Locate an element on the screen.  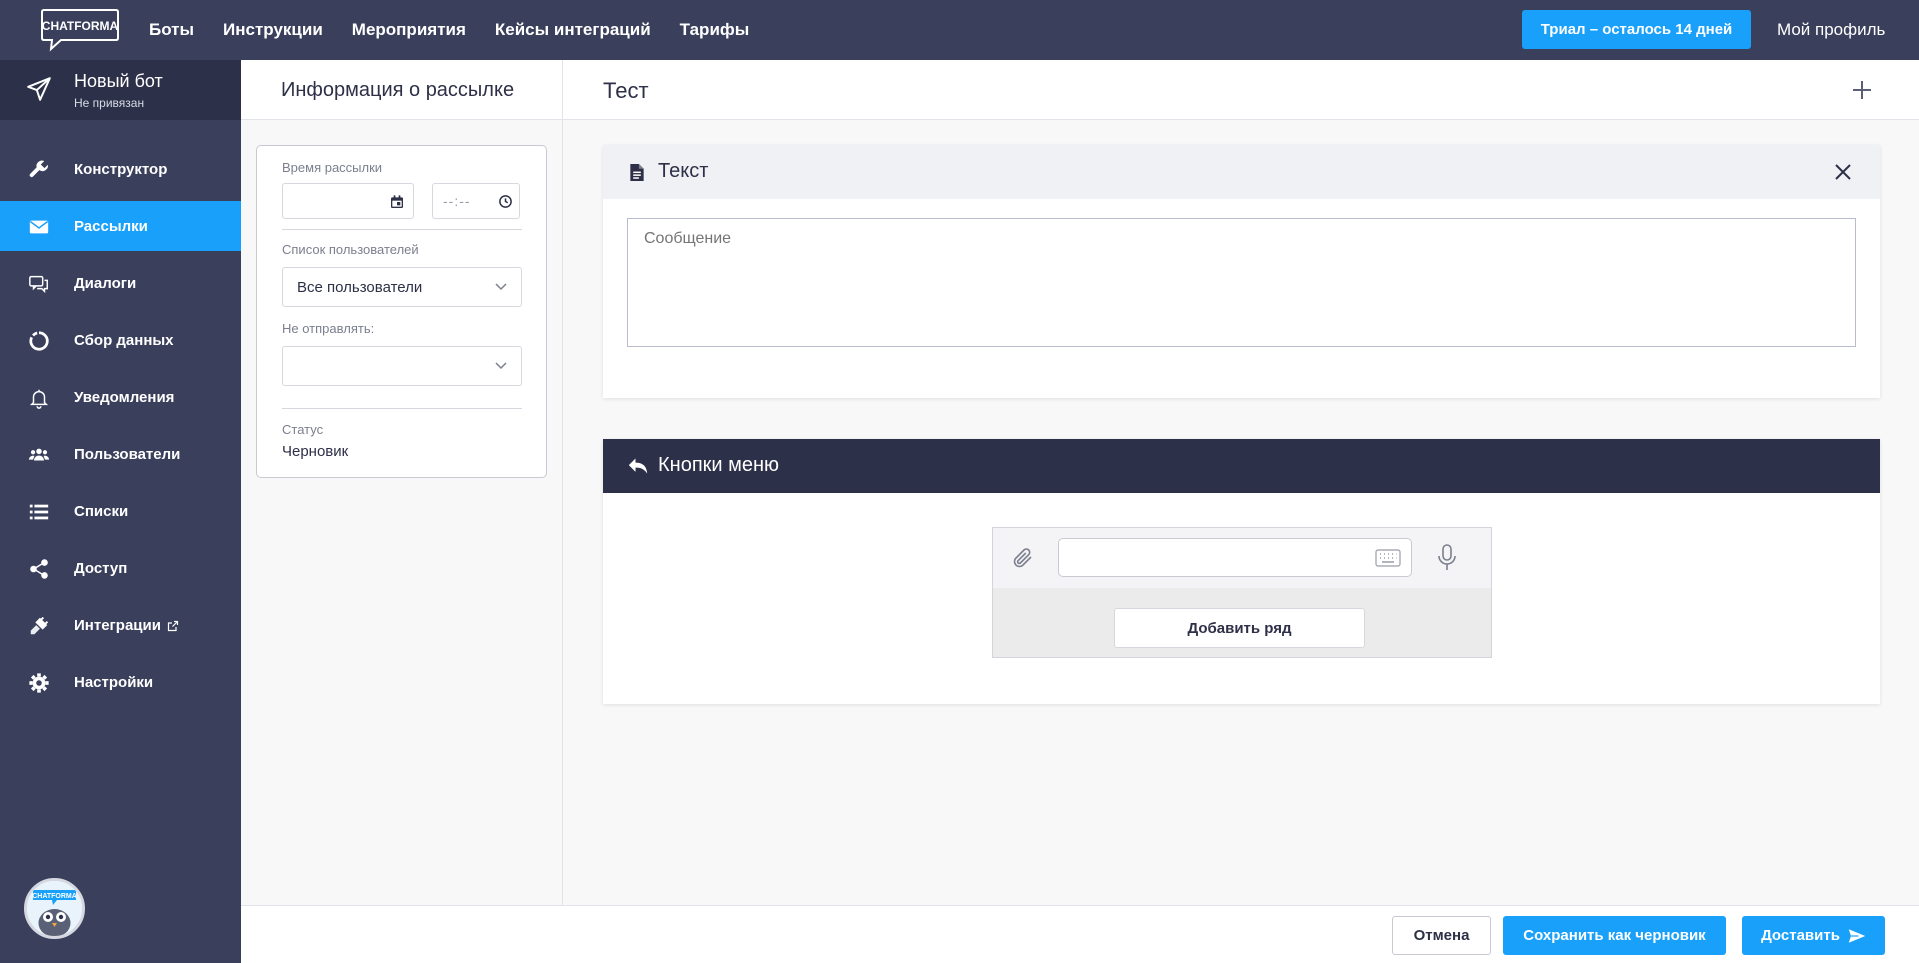
message-textarea is located at coordinates (1241, 282).